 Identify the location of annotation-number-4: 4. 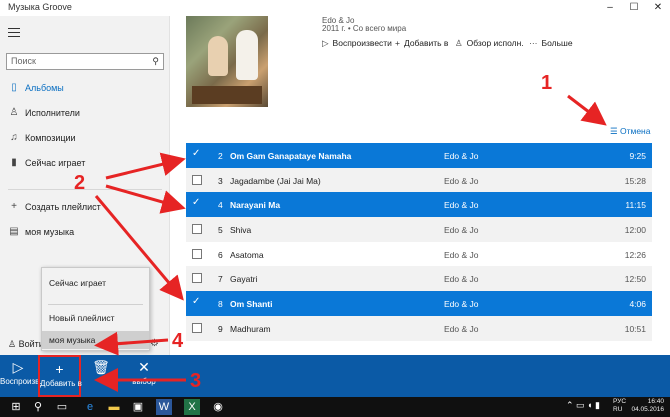
(178, 341).